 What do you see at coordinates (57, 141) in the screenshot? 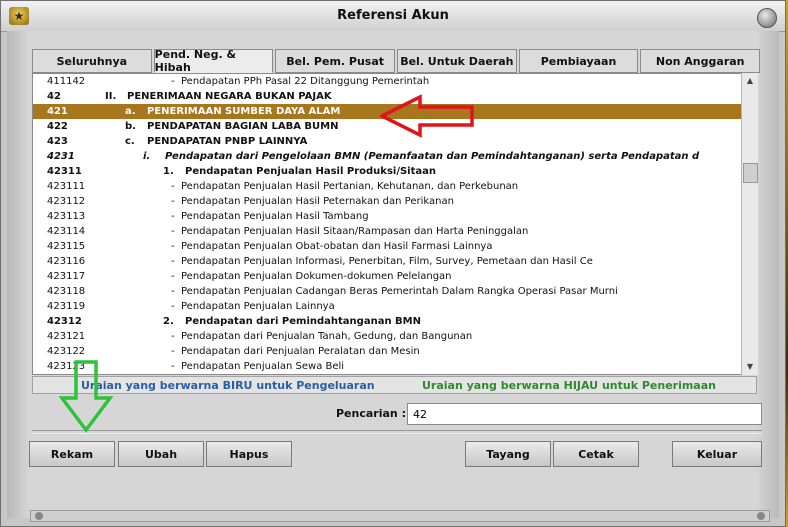
I see `account-code: 423` at bounding box center [57, 141].